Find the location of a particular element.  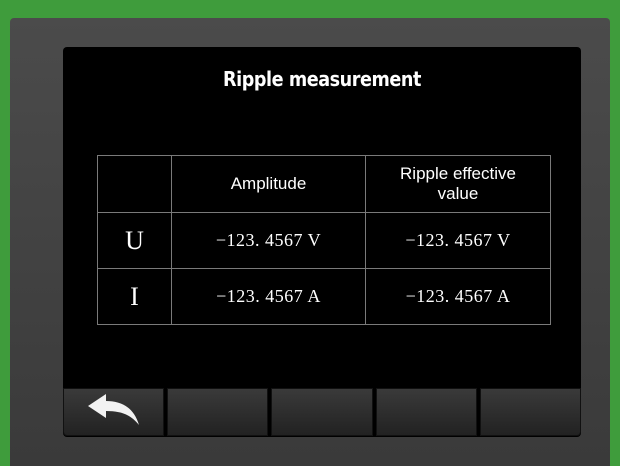

current-ripple-effective-value: −123. 4567 A is located at coordinates (458, 296).